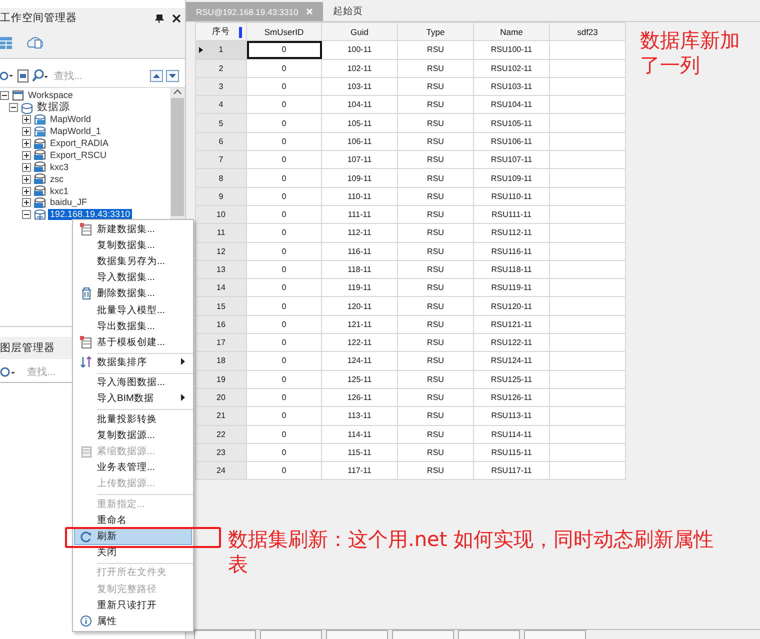 The width and height of the screenshot is (760, 639). I want to click on row-header: 22, so click(221, 434).